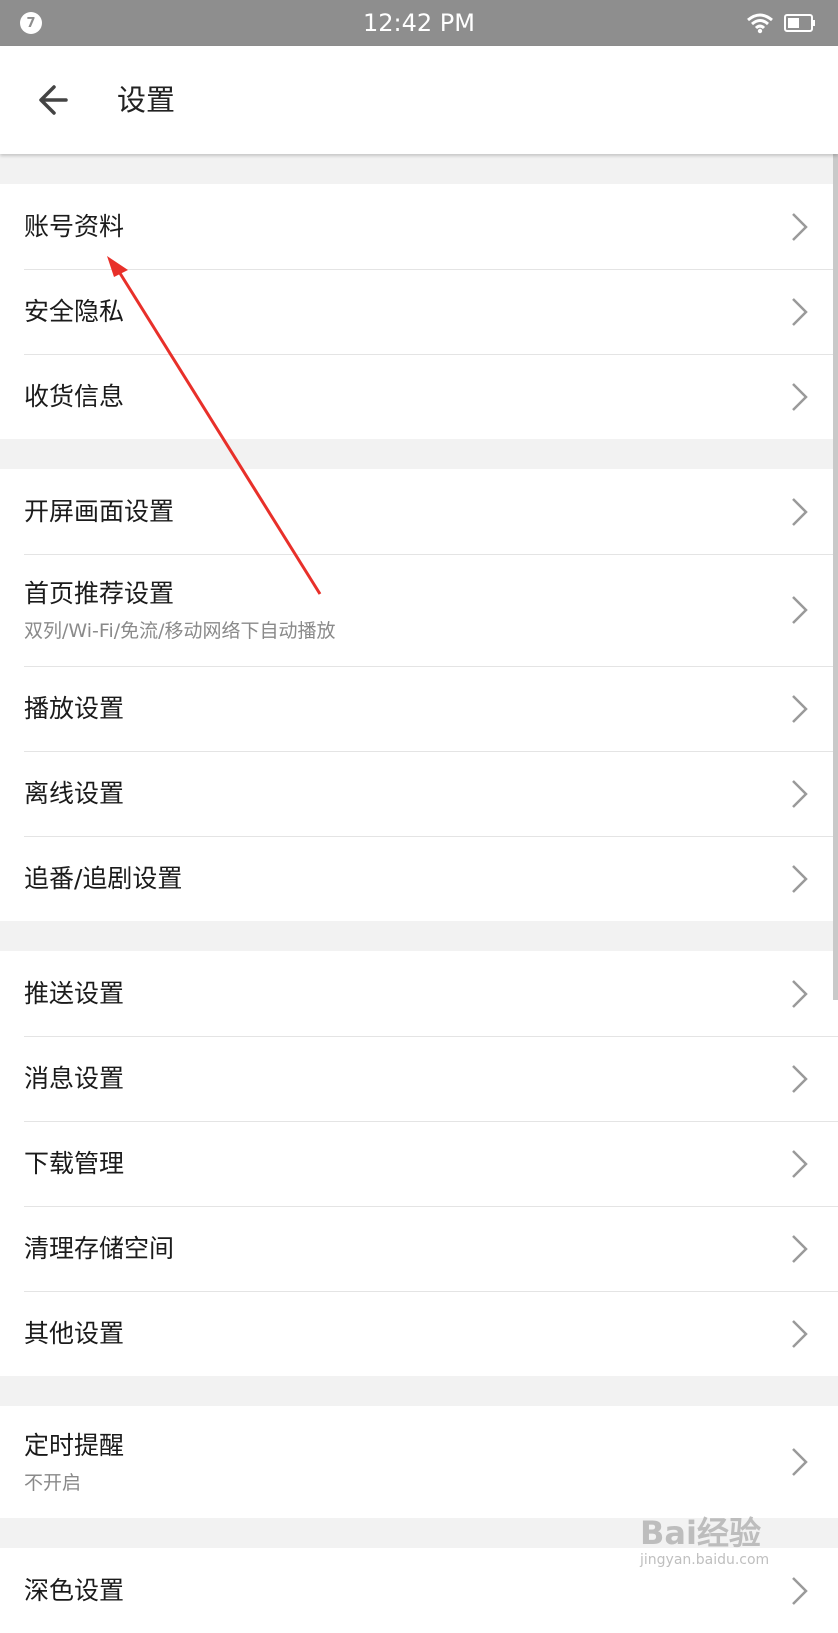  I want to click on page-title: 设置, so click(146, 100).